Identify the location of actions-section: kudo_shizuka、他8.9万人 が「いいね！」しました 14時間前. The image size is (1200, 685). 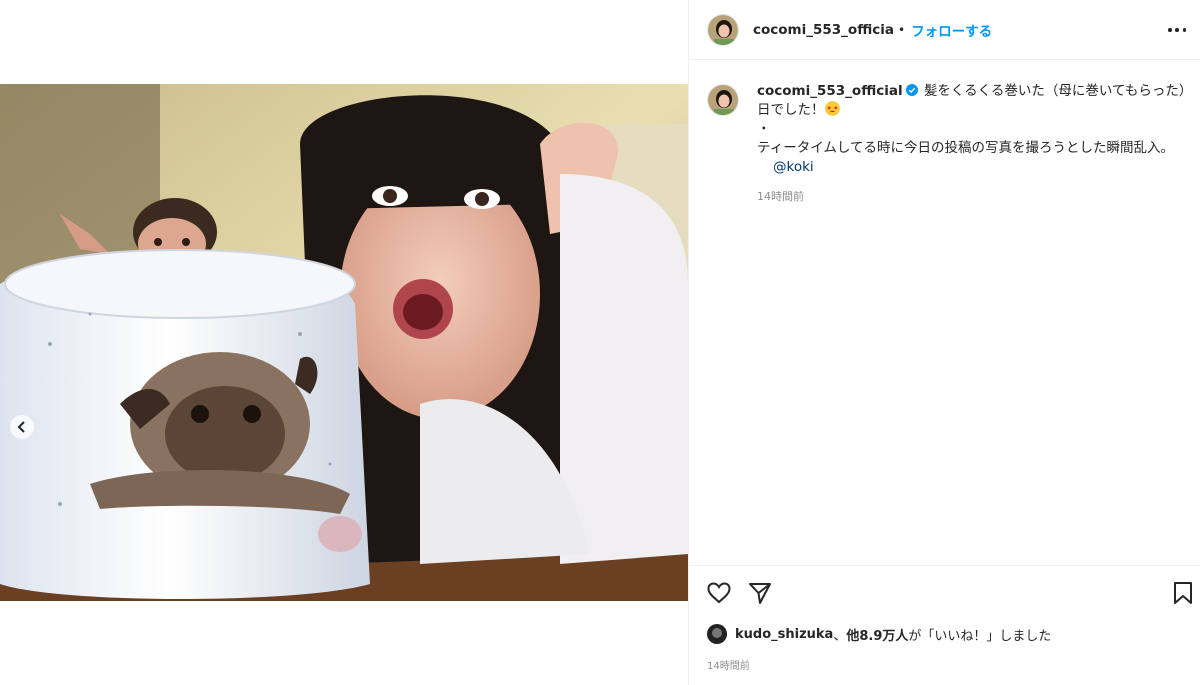
(944, 625).